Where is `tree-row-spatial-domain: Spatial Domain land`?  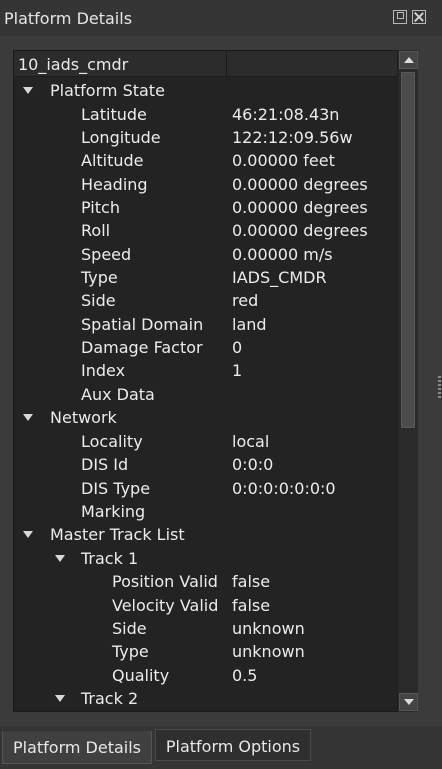 tree-row-spatial-domain: Spatial Domain land is located at coordinates (205, 324).